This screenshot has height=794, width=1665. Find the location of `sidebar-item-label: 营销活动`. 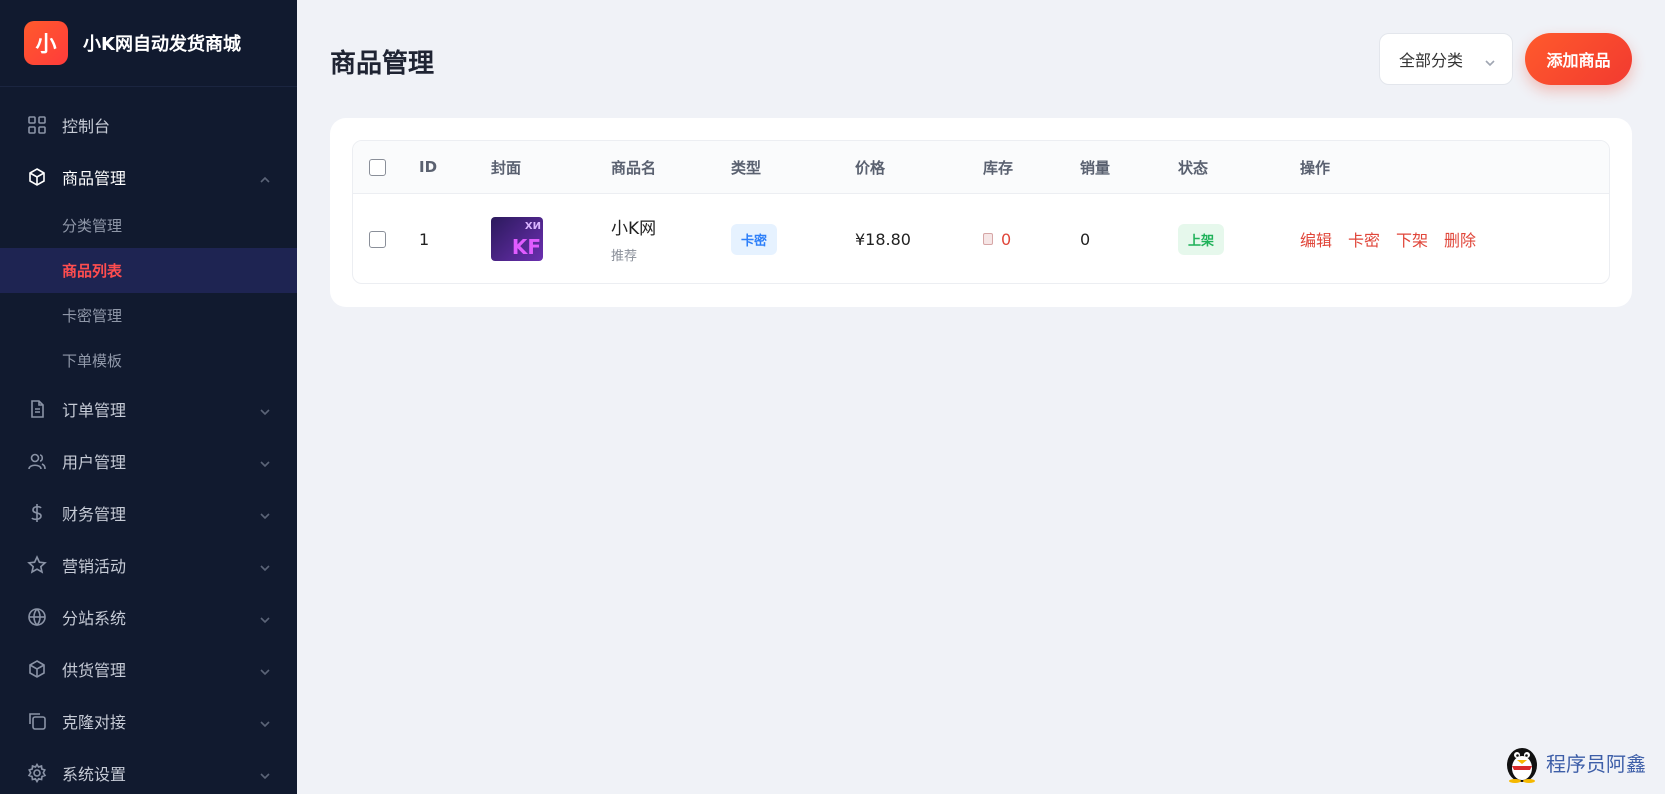

sidebar-item-label: 营销活动 is located at coordinates (94, 566).